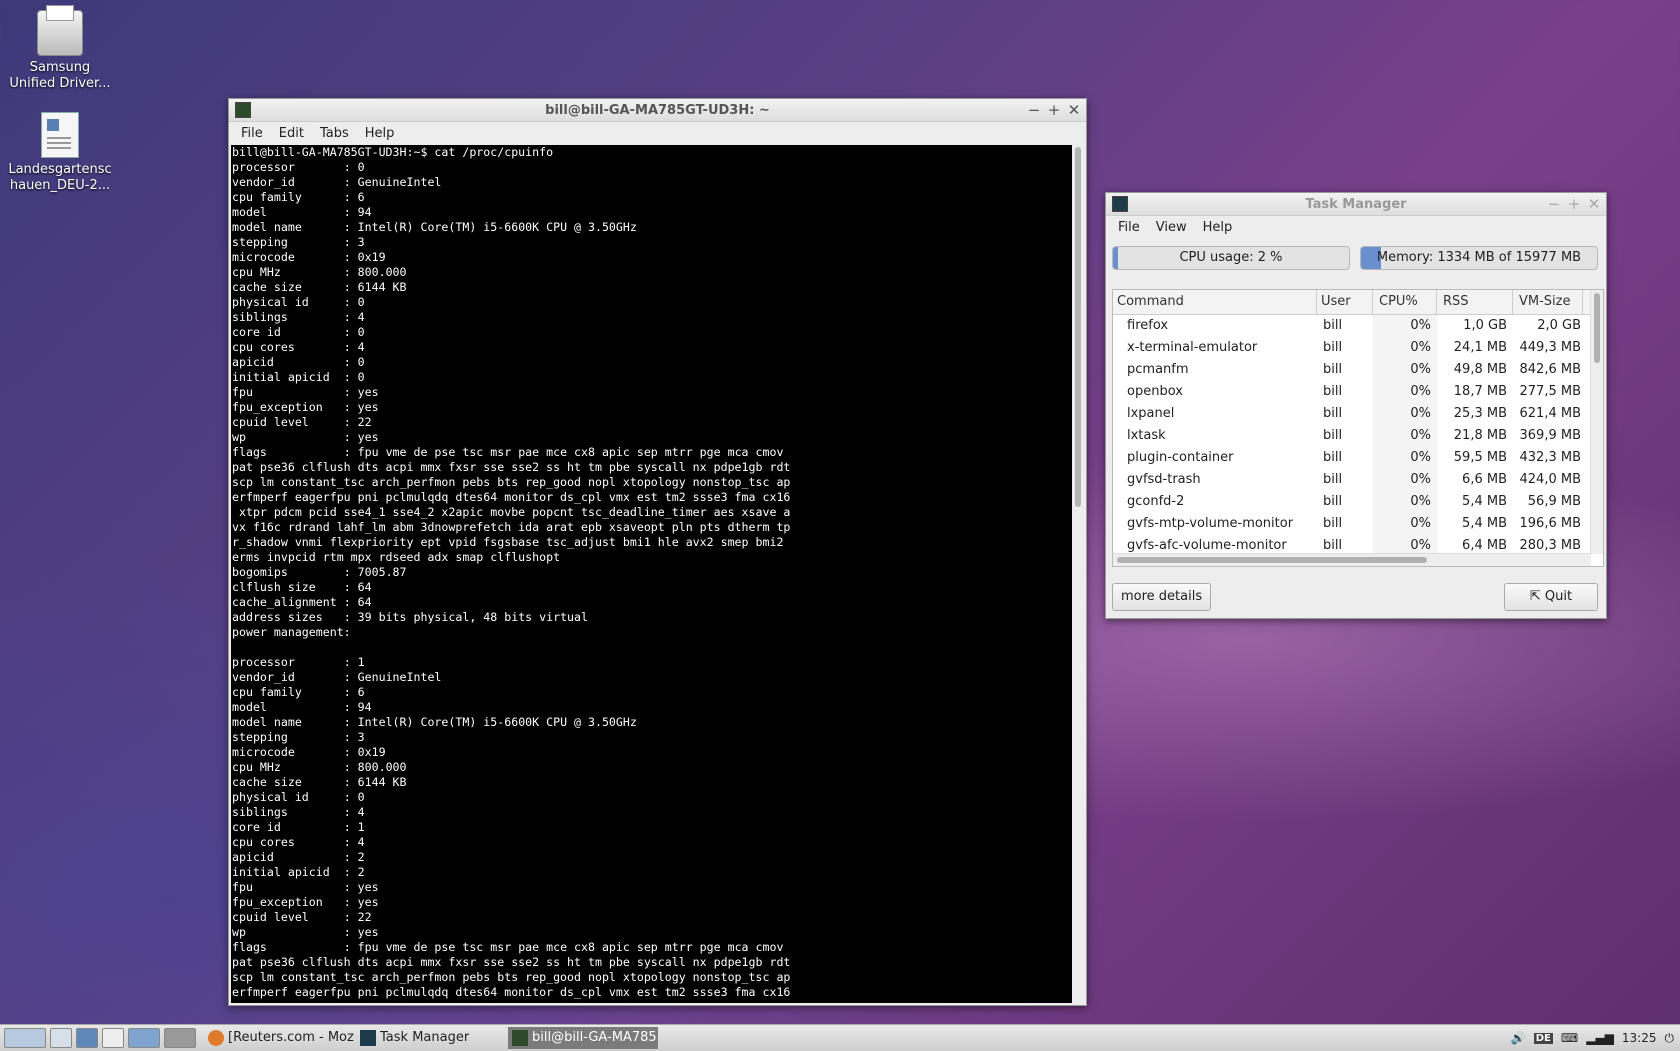 Image resolution: width=1680 pixels, height=1051 pixels. I want to click on system-tray: 🔊 DE ⌨ ▂▄▆ 13:25 ⏻, so click(1595, 1038).